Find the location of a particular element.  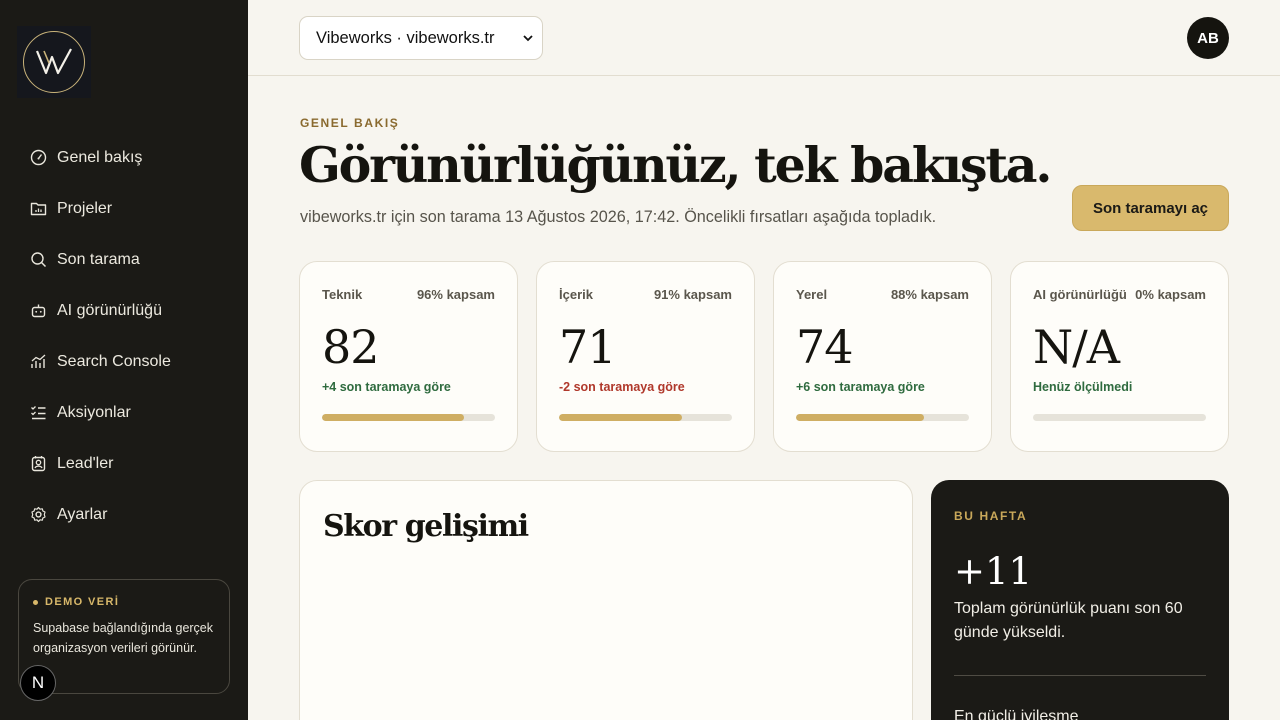

vw-monogram-icon is located at coordinates (53, 61).